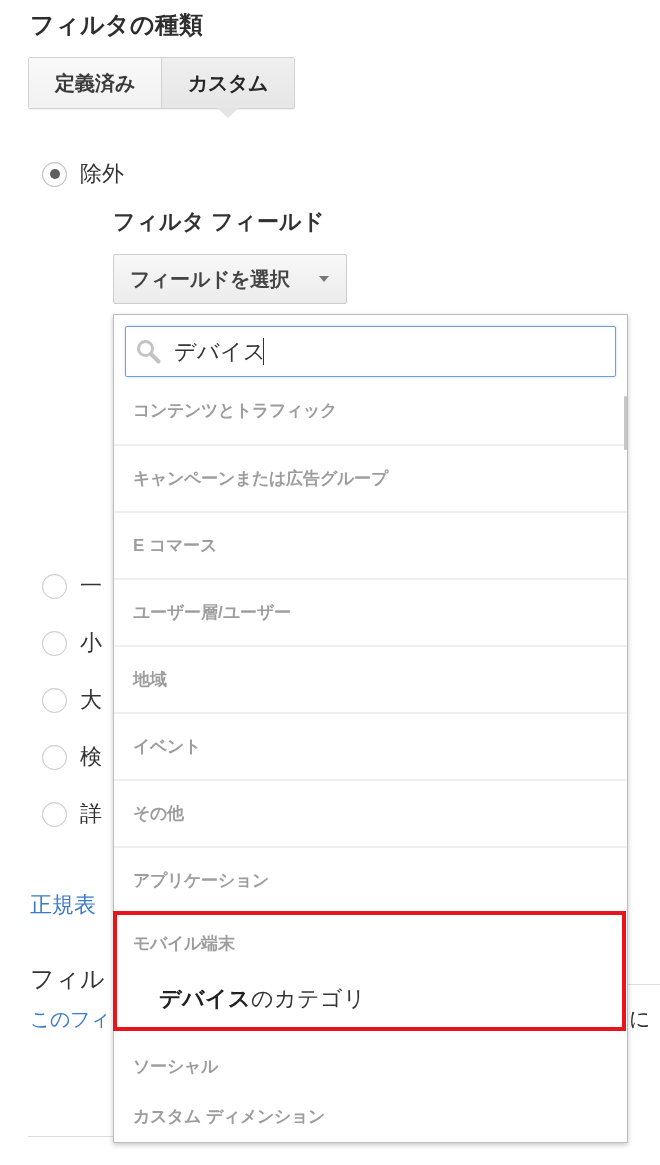 Image resolution: width=660 pixels, height=1165 pixels. What do you see at coordinates (150, 680) in the screenshot?
I see `group-header: 地域` at bounding box center [150, 680].